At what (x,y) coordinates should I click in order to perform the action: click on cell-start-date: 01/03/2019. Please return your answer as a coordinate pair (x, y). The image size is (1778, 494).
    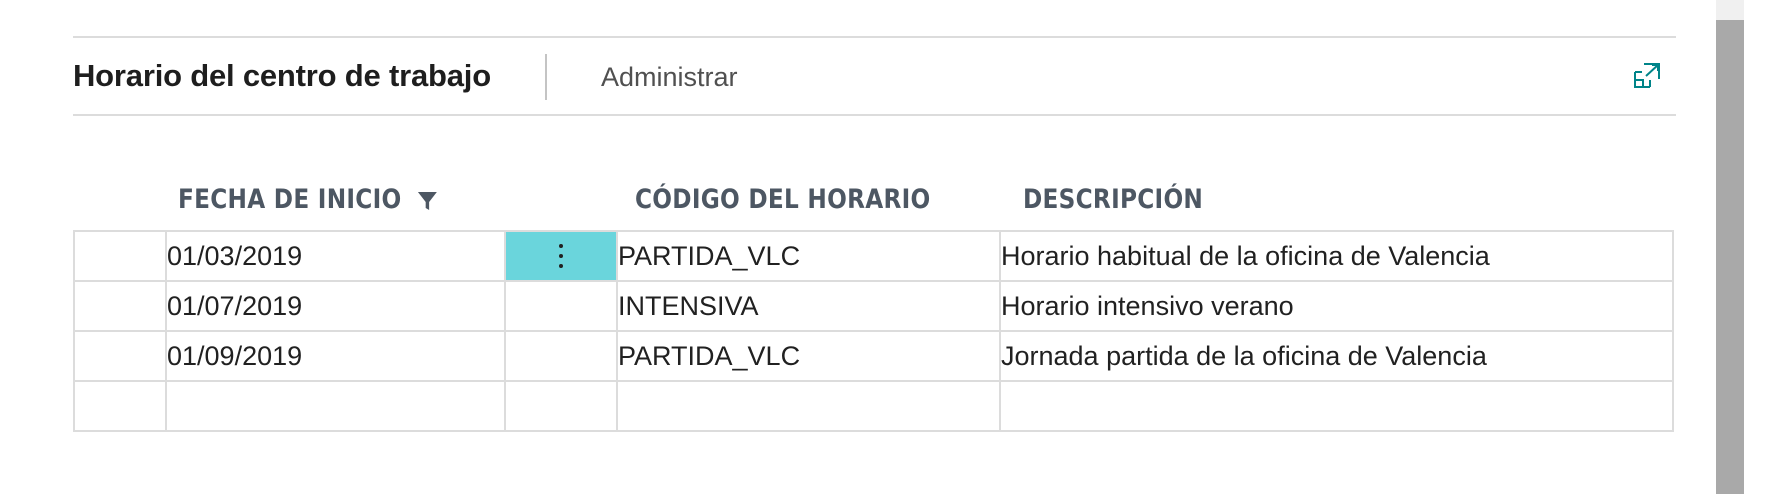
    Looking at the image, I should click on (335, 256).